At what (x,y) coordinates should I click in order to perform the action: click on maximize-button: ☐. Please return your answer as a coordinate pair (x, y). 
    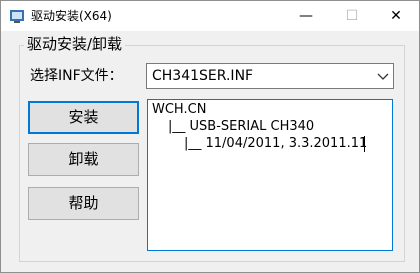
    Looking at the image, I should click on (352, 16).